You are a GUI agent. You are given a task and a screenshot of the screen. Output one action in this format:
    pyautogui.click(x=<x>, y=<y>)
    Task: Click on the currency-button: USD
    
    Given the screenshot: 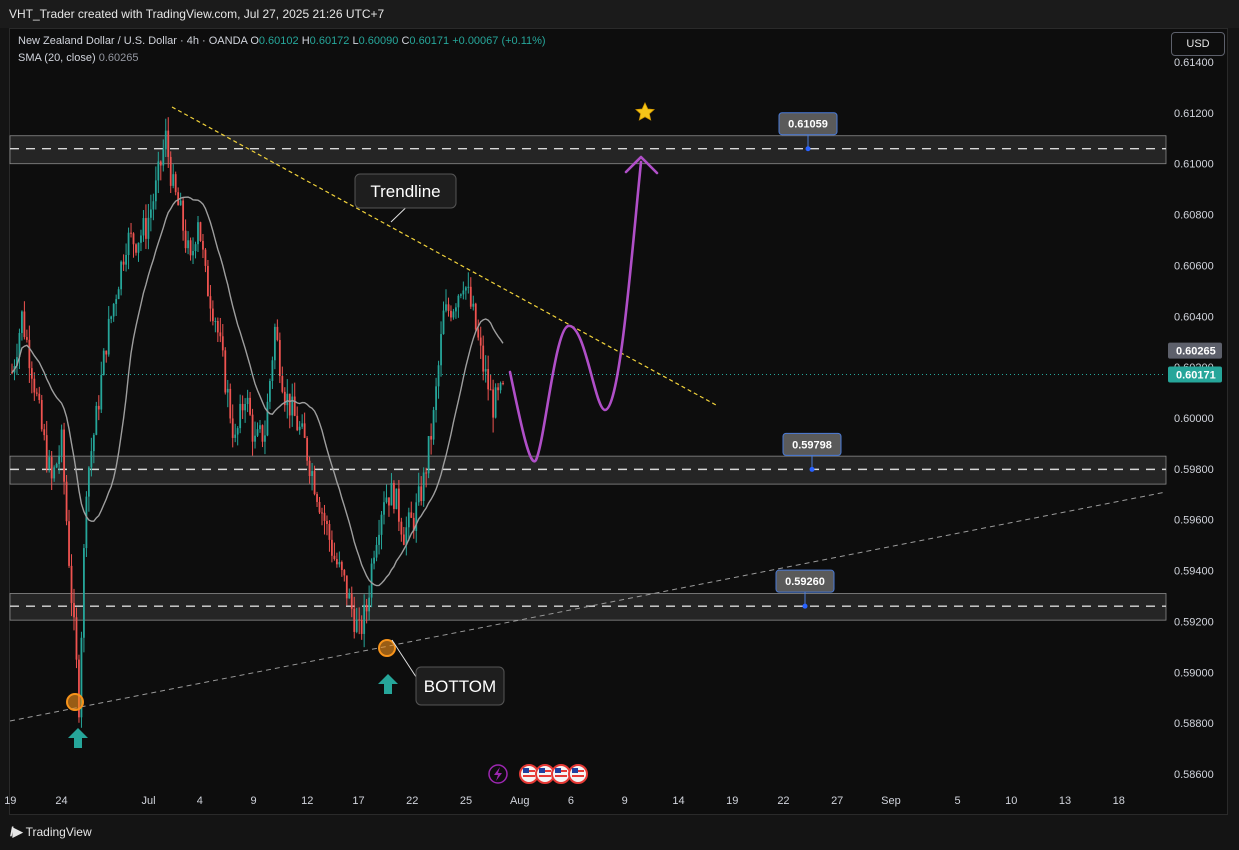 What is the action you would take?
    pyautogui.click(x=1198, y=44)
    